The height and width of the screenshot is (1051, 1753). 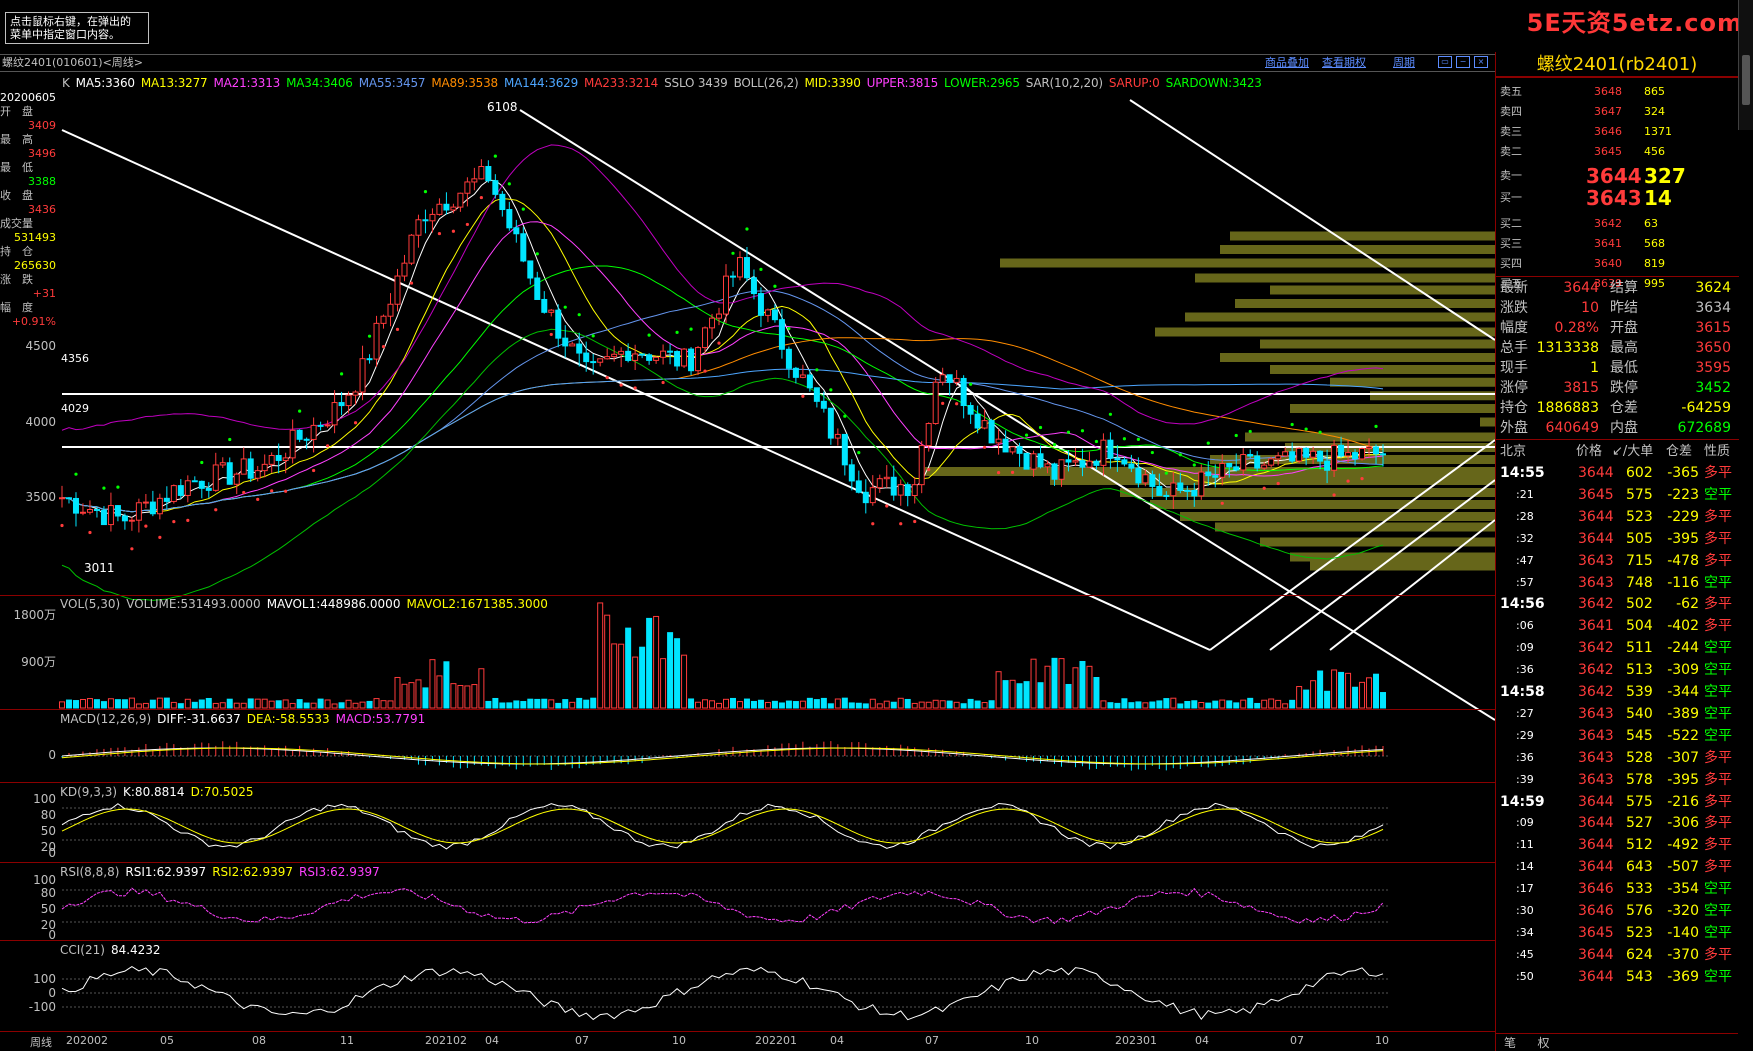 I want to click on stat-label: 涨停, so click(x=1514, y=388).